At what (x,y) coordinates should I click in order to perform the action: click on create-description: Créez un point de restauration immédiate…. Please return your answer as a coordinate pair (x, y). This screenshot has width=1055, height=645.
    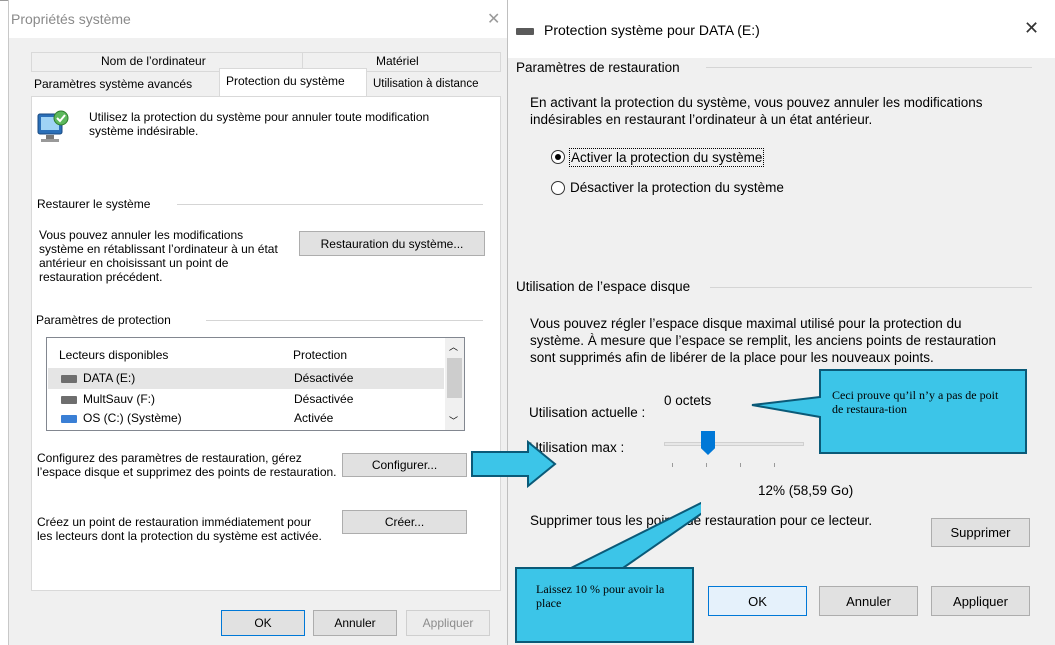
    Looking at the image, I should click on (179, 529).